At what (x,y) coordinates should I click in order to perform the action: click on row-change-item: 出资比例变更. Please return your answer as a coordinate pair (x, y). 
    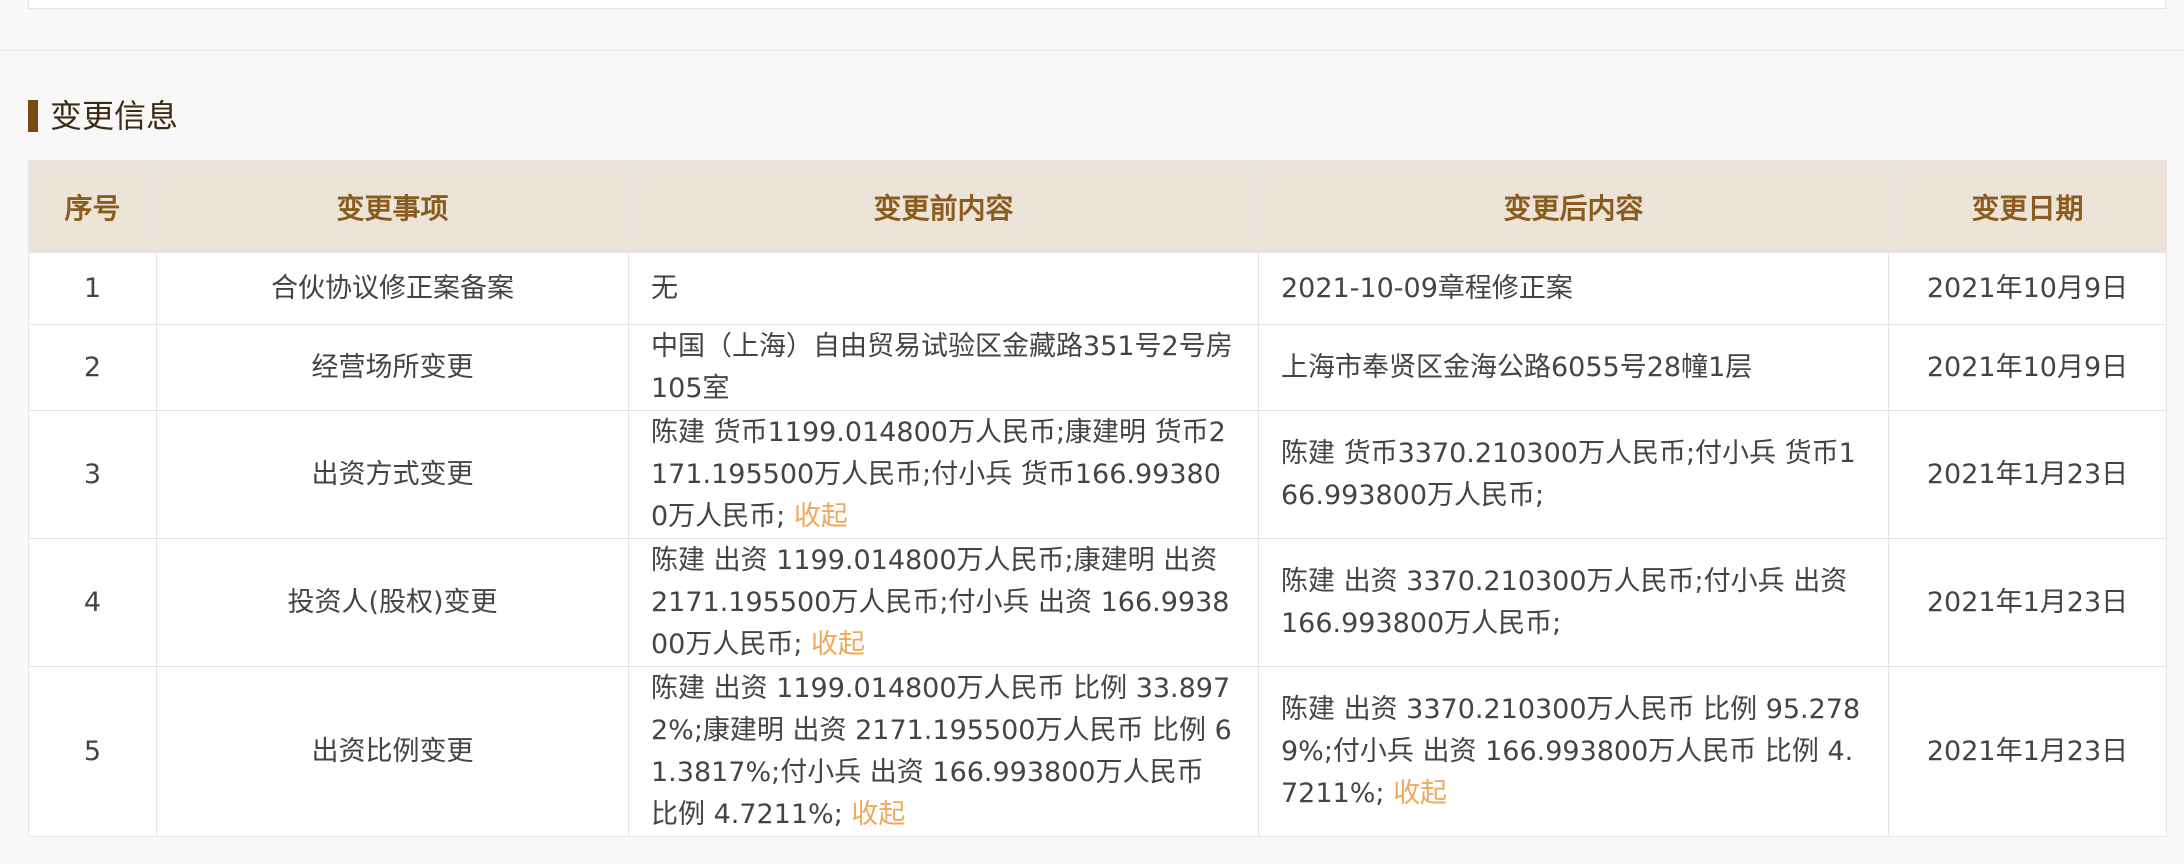
    Looking at the image, I should click on (392, 751).